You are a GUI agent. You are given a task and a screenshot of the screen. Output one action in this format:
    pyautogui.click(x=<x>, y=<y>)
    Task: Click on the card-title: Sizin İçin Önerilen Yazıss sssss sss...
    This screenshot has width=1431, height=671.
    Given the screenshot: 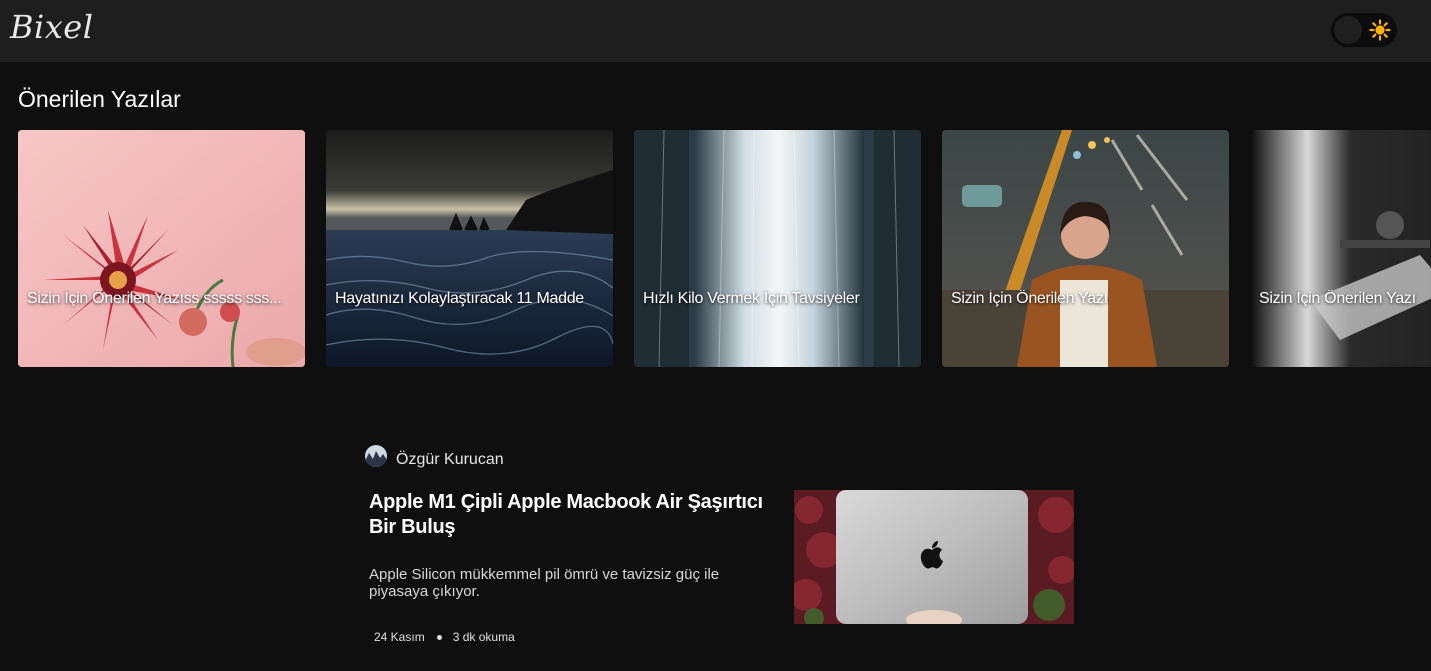 What is the action you would take?
    pyautogui.click(x=154, y=298)
    